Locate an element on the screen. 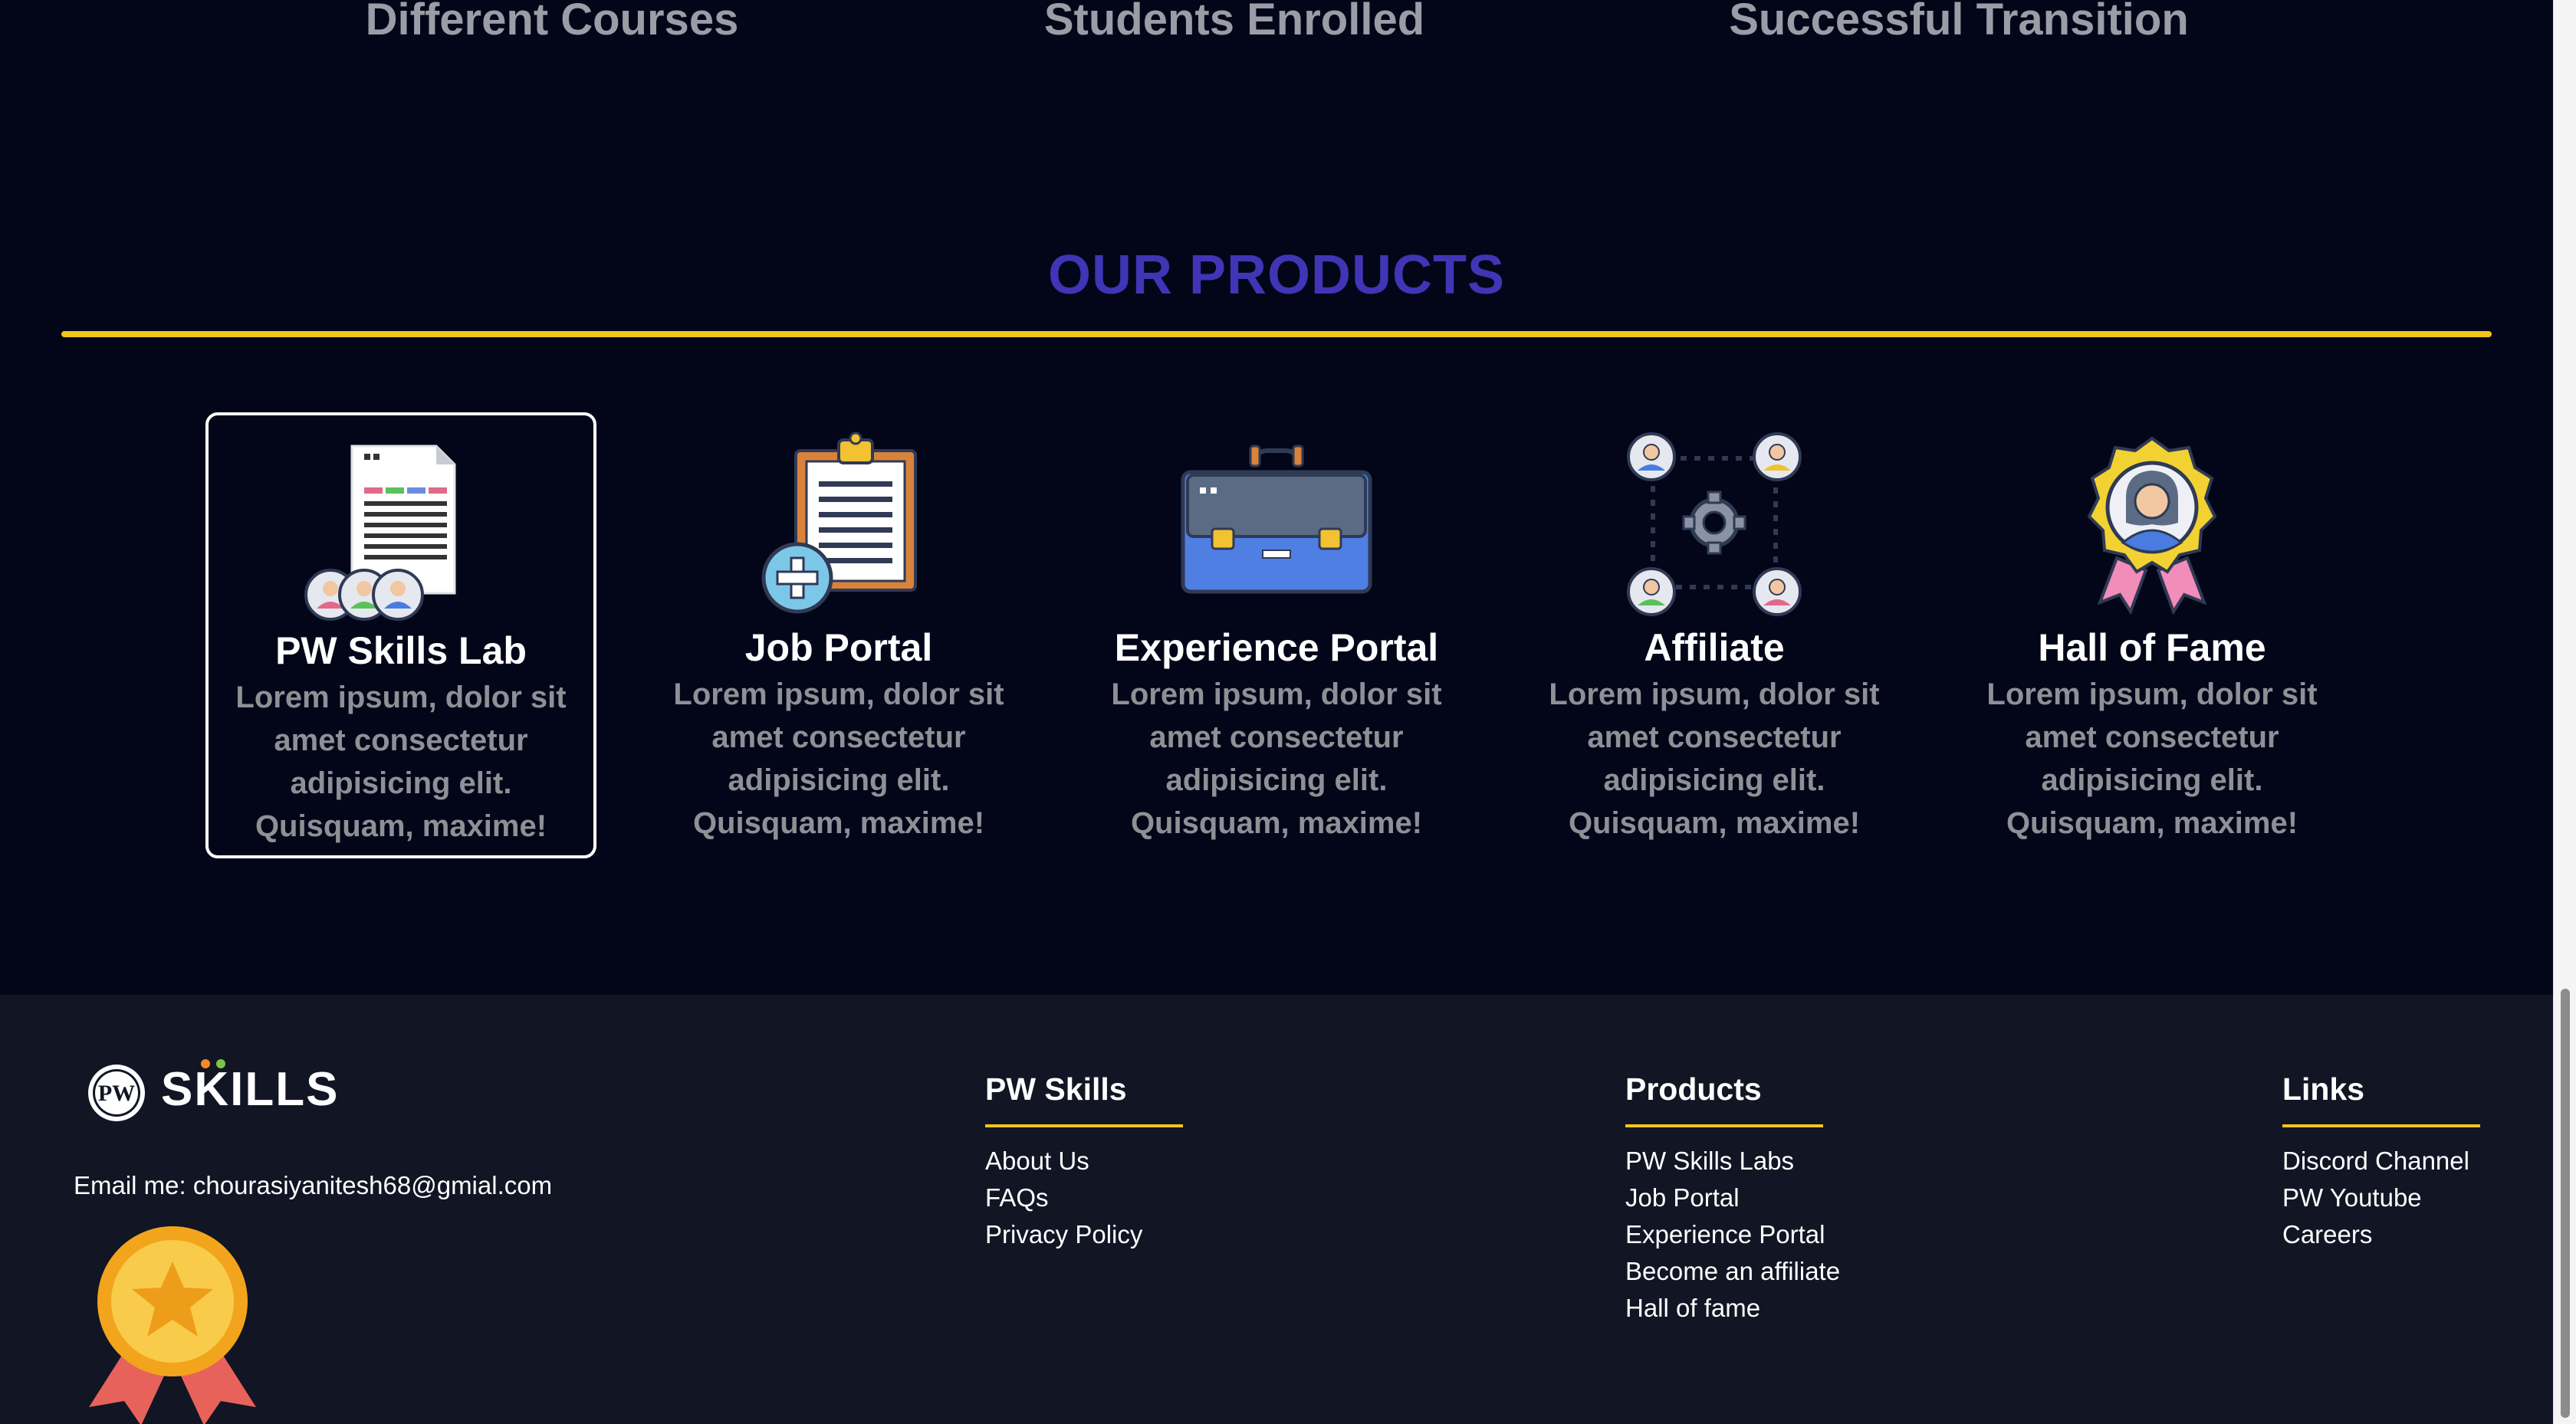 Image resolution: width=2576 pixels, height=1424 pixels. brand-dots-icon is located at coordinates (213, 1063).